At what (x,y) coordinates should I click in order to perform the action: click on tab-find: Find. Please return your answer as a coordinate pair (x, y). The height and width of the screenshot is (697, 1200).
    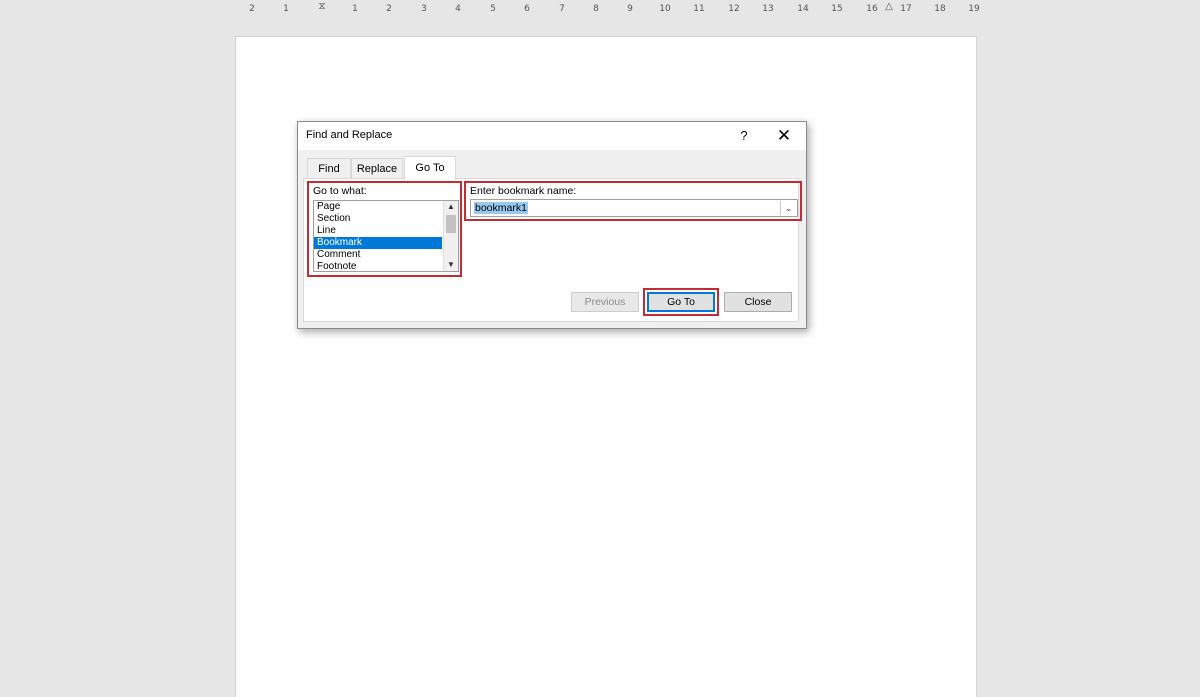
    Looking at the image, I should click on (329, 168).